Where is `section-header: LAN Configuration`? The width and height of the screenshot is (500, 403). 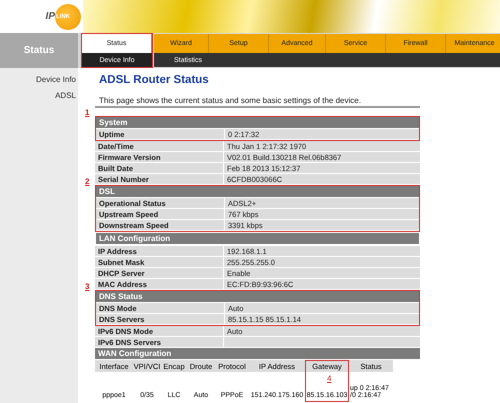 section-header: LAN Configuration is located at coordinates (257, 238).